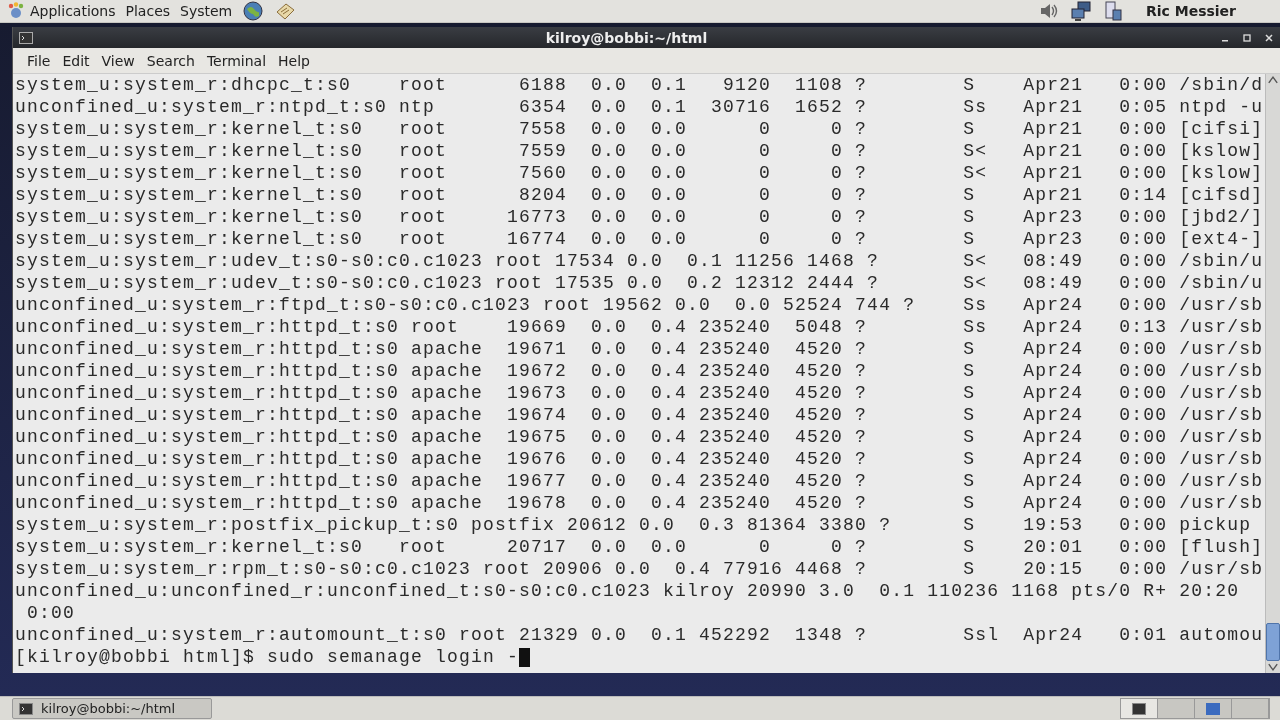 This screenshot has height=720, width=1280. I want to click on terminal-line: 0:00, so click(51, 613).